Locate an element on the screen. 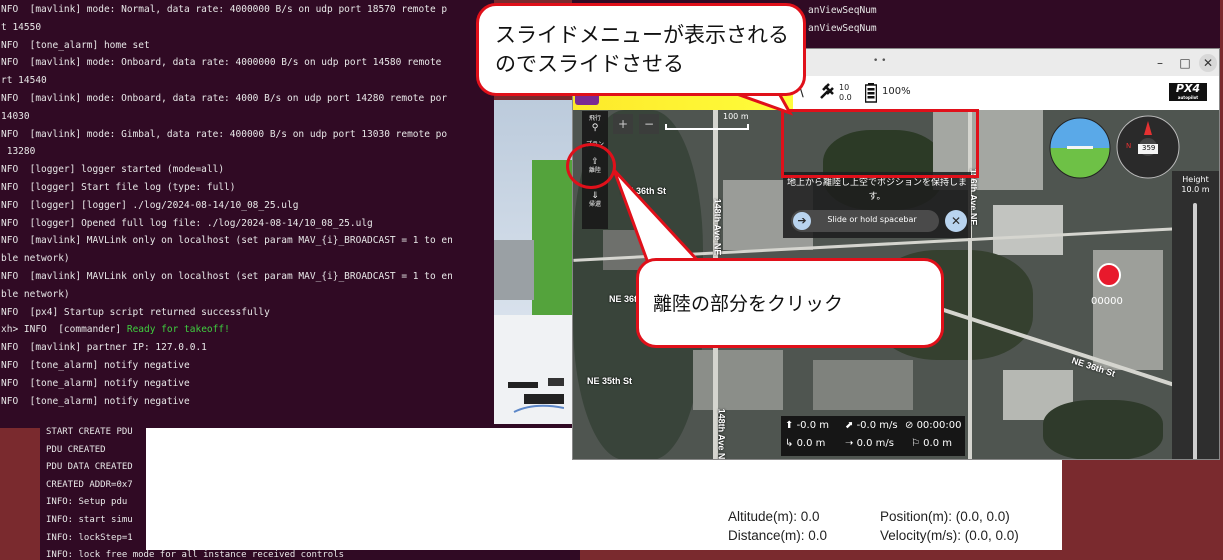 Image resolution: width=1223 pixels, height=560 pixels. tool-fly: 飛行 ⚲ is located at coordinates (595, 124).